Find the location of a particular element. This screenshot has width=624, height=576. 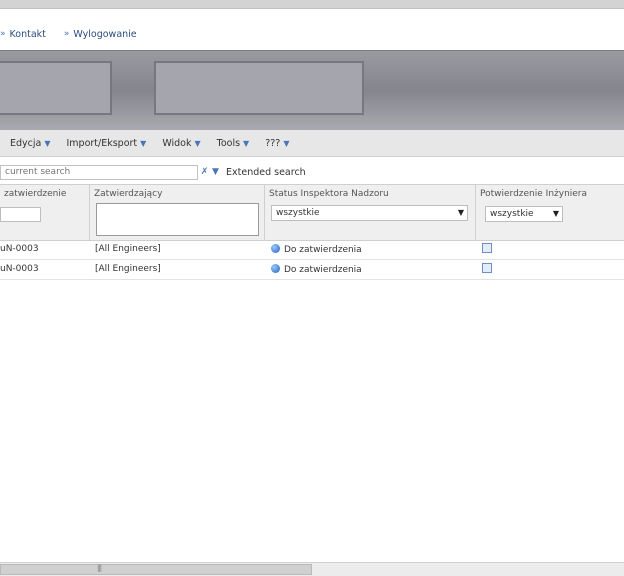

top-links: » Kontakt » Wylogowanie is located at coordinates (77, 34).